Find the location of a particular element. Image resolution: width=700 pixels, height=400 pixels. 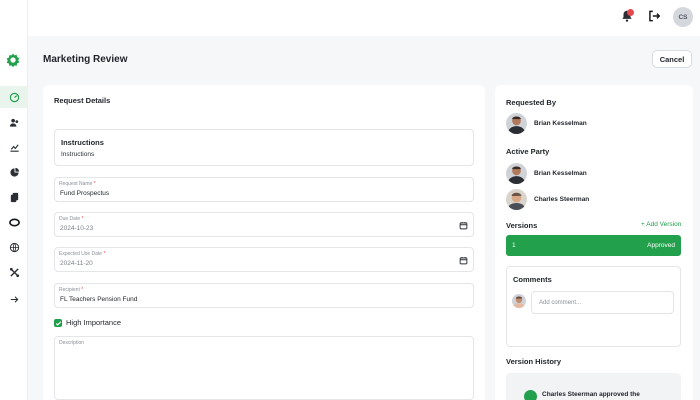

pie-icon is located at coordinates (14, 172).